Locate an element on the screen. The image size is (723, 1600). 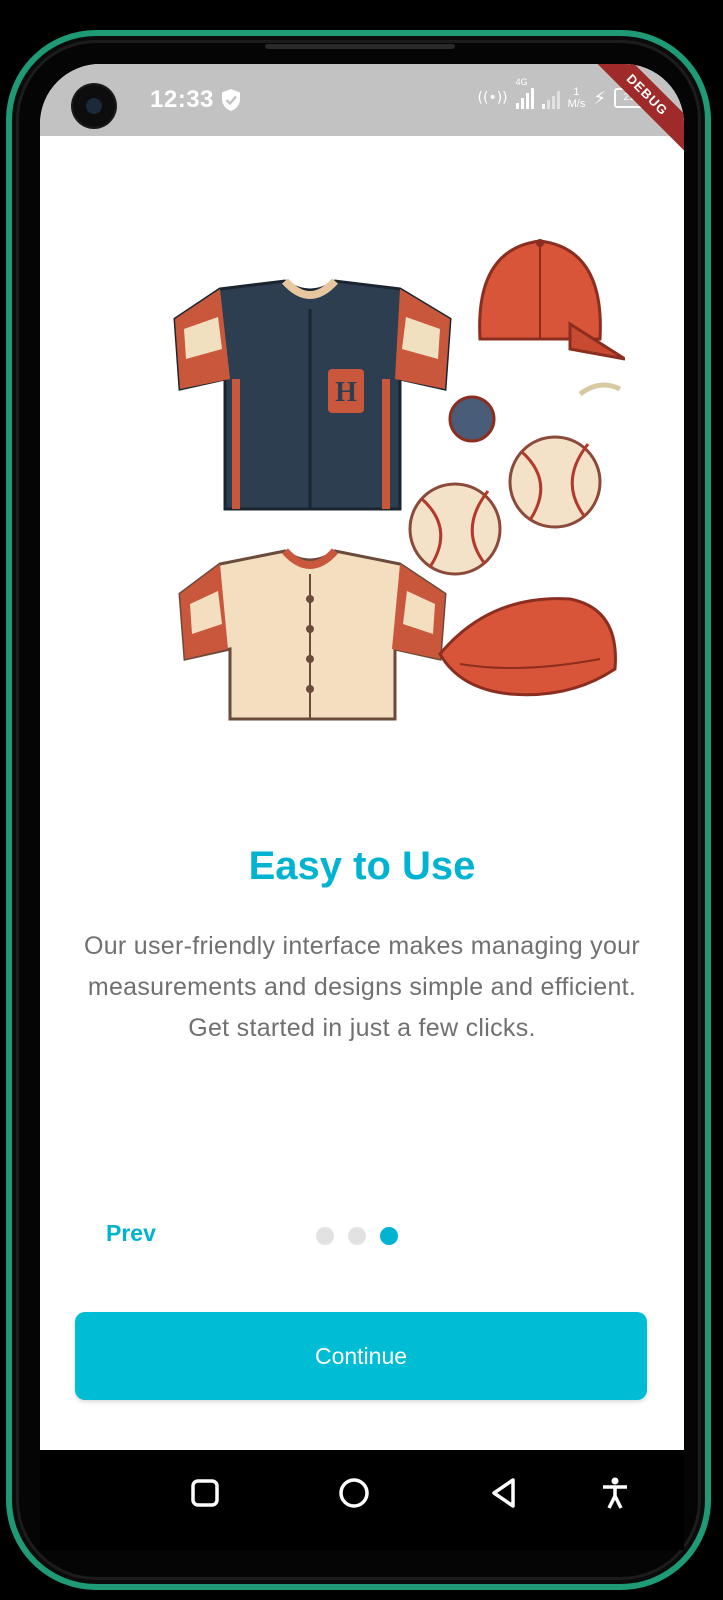
earpiece-speaker is located at coordinates (360, 46).